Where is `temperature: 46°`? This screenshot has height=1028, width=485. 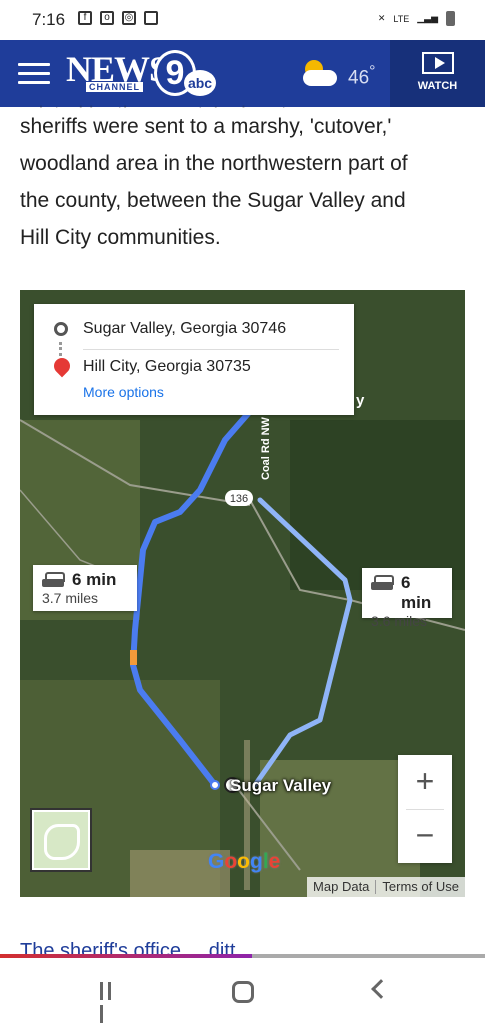
temperature: 46° is located at coordinates (362, 76).